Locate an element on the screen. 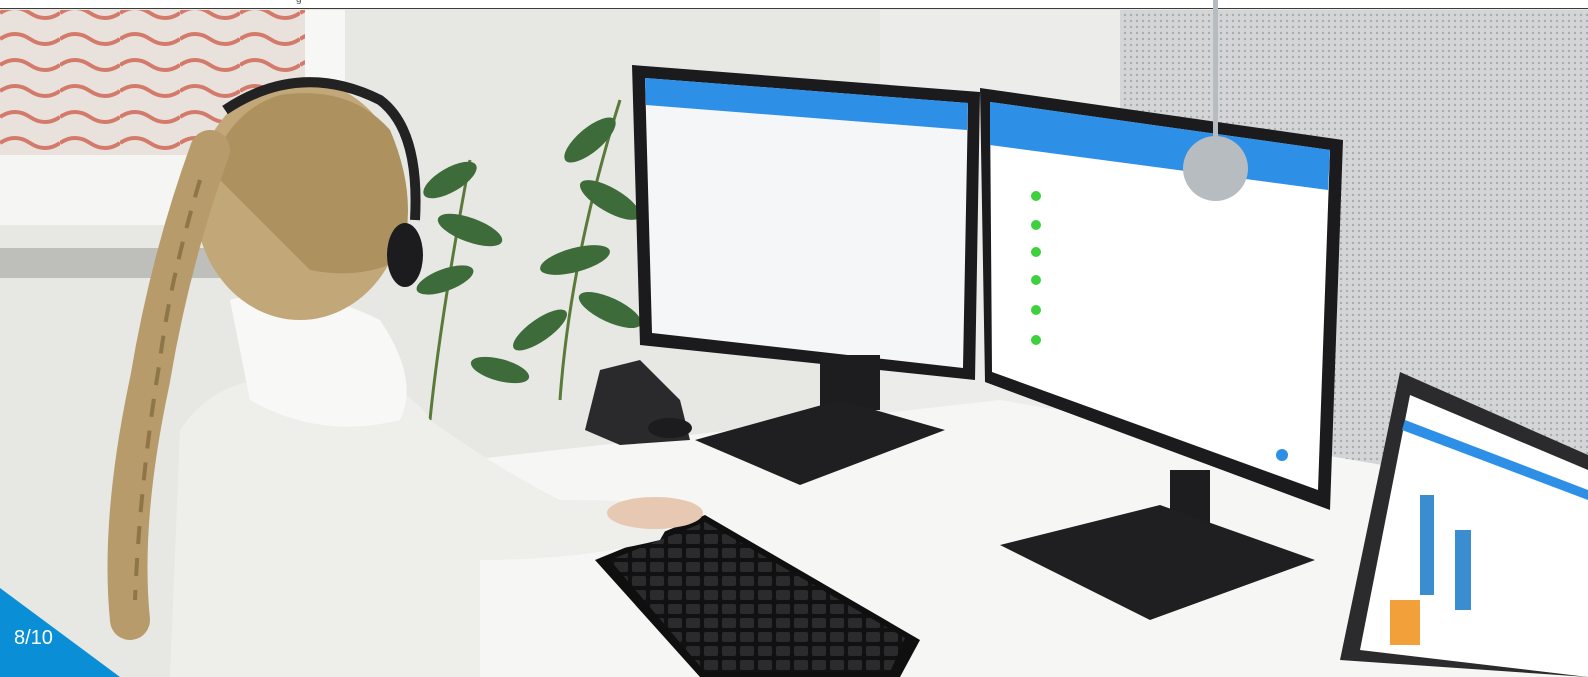 Image resolution: width=1588 pixels, height=677 pixels. top-header-strip: g is located at coordinates (794, 4).